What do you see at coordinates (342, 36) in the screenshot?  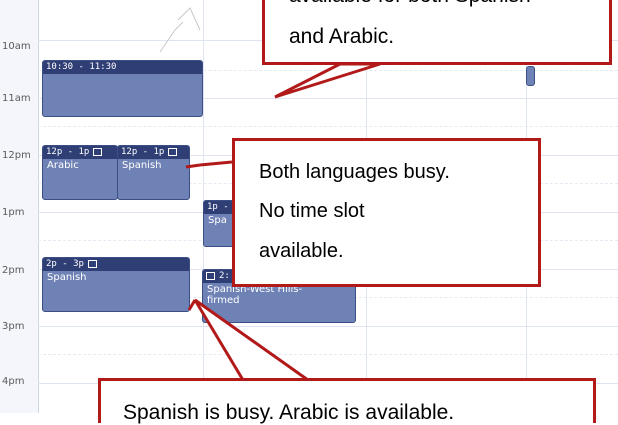 I see `callout-text: and Arabic.` at bounding box center [342, 36].